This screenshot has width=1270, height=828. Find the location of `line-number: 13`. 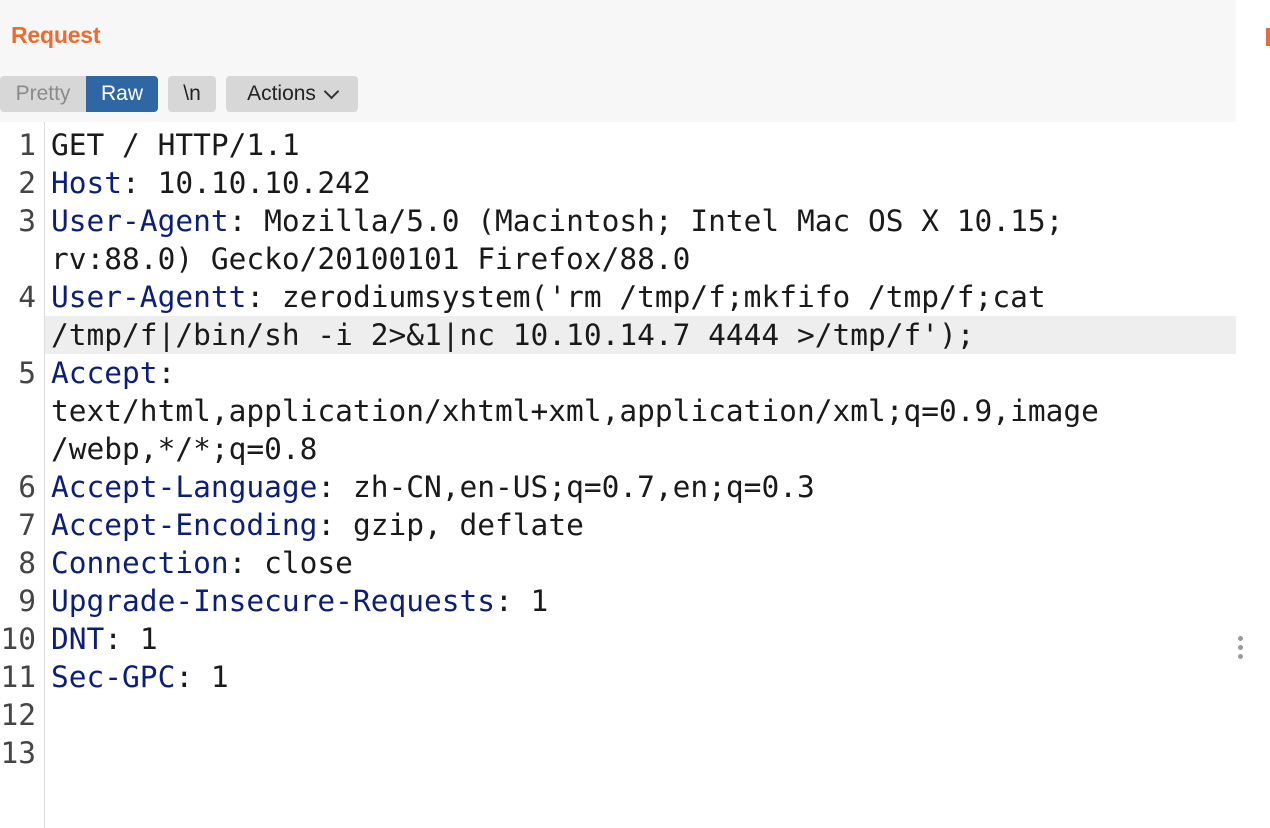

line-number: 13 is located at coordinates (18, 753).